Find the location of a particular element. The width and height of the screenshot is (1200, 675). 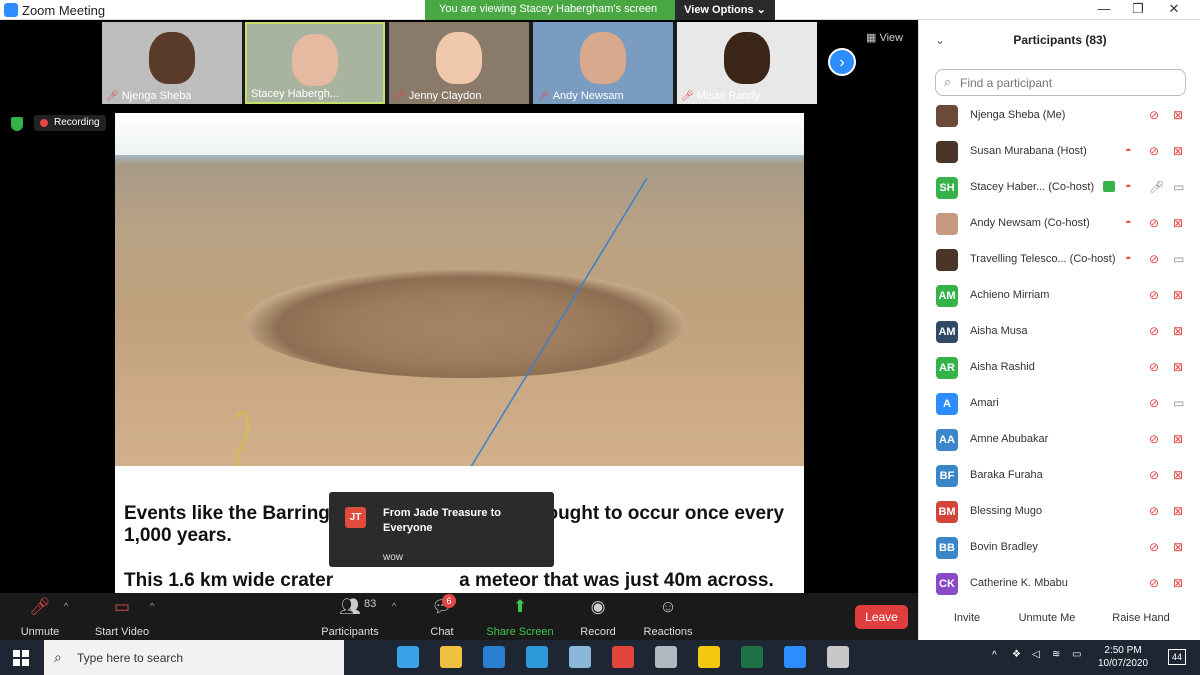

security-shield-icon is located at coordinates (17, 124).